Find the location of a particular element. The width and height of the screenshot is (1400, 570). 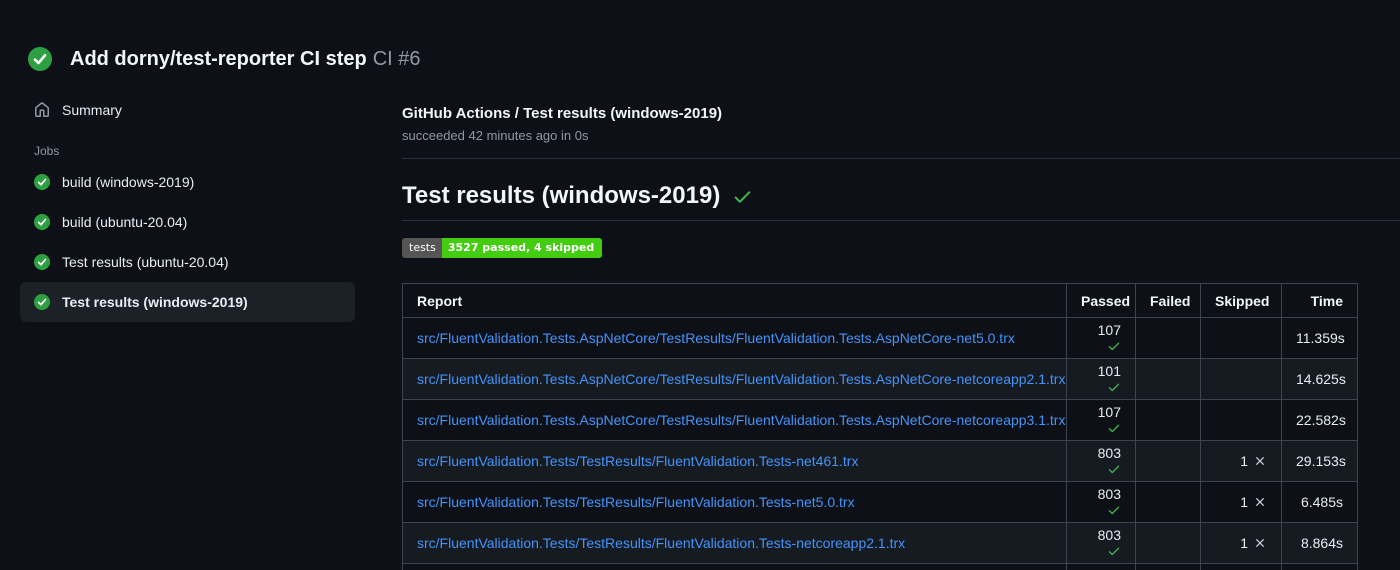

job-label: Test results (windows-2019) is located at coordinates (155, 302).